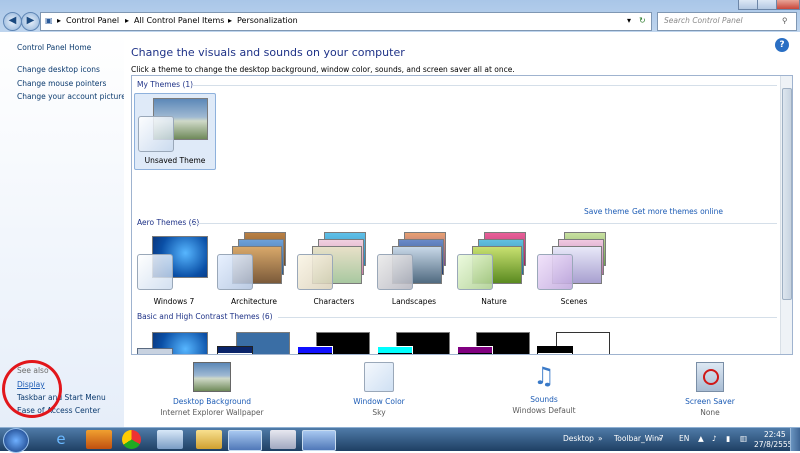  I want to click on theme-unsaved: Unsaved Theme, so click(175, 131).